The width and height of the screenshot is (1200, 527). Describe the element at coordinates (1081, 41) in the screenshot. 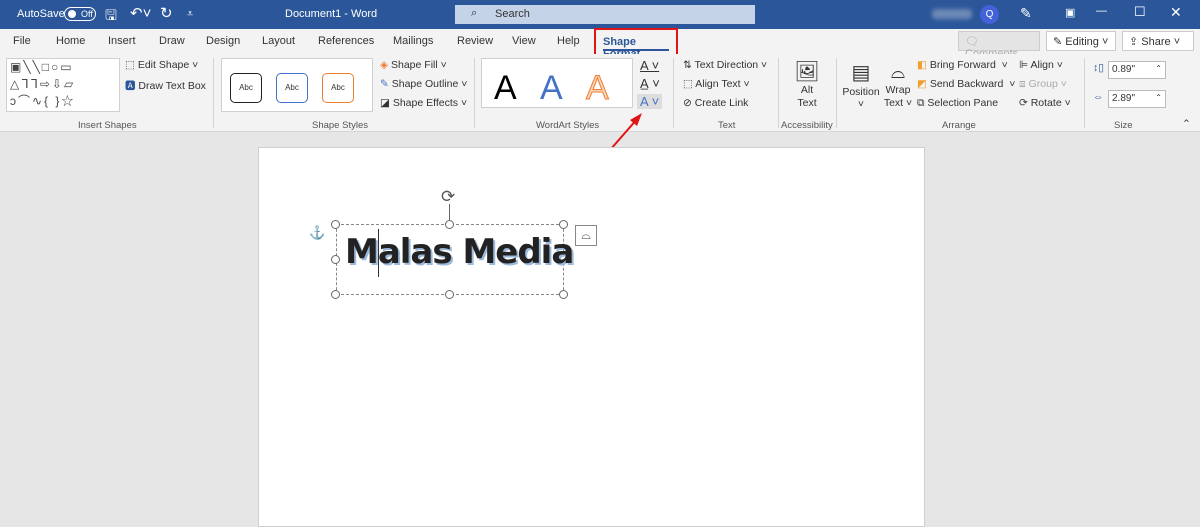

I see `editing-button: ✎ Editing ˅` at that location.